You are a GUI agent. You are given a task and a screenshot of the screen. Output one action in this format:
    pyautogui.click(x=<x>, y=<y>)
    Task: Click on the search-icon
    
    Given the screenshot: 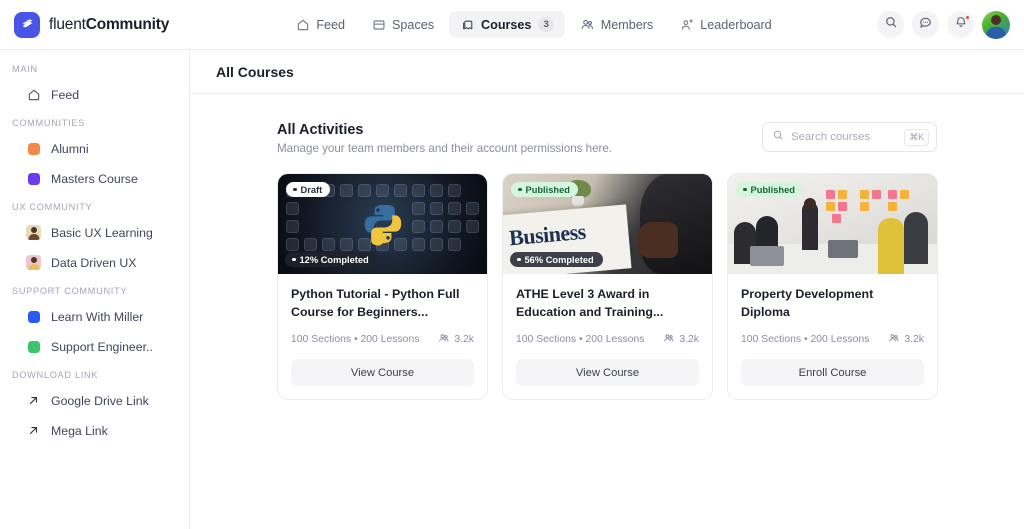 What is the action you would take?
    pyautogui.click(x=891, y=24)
    